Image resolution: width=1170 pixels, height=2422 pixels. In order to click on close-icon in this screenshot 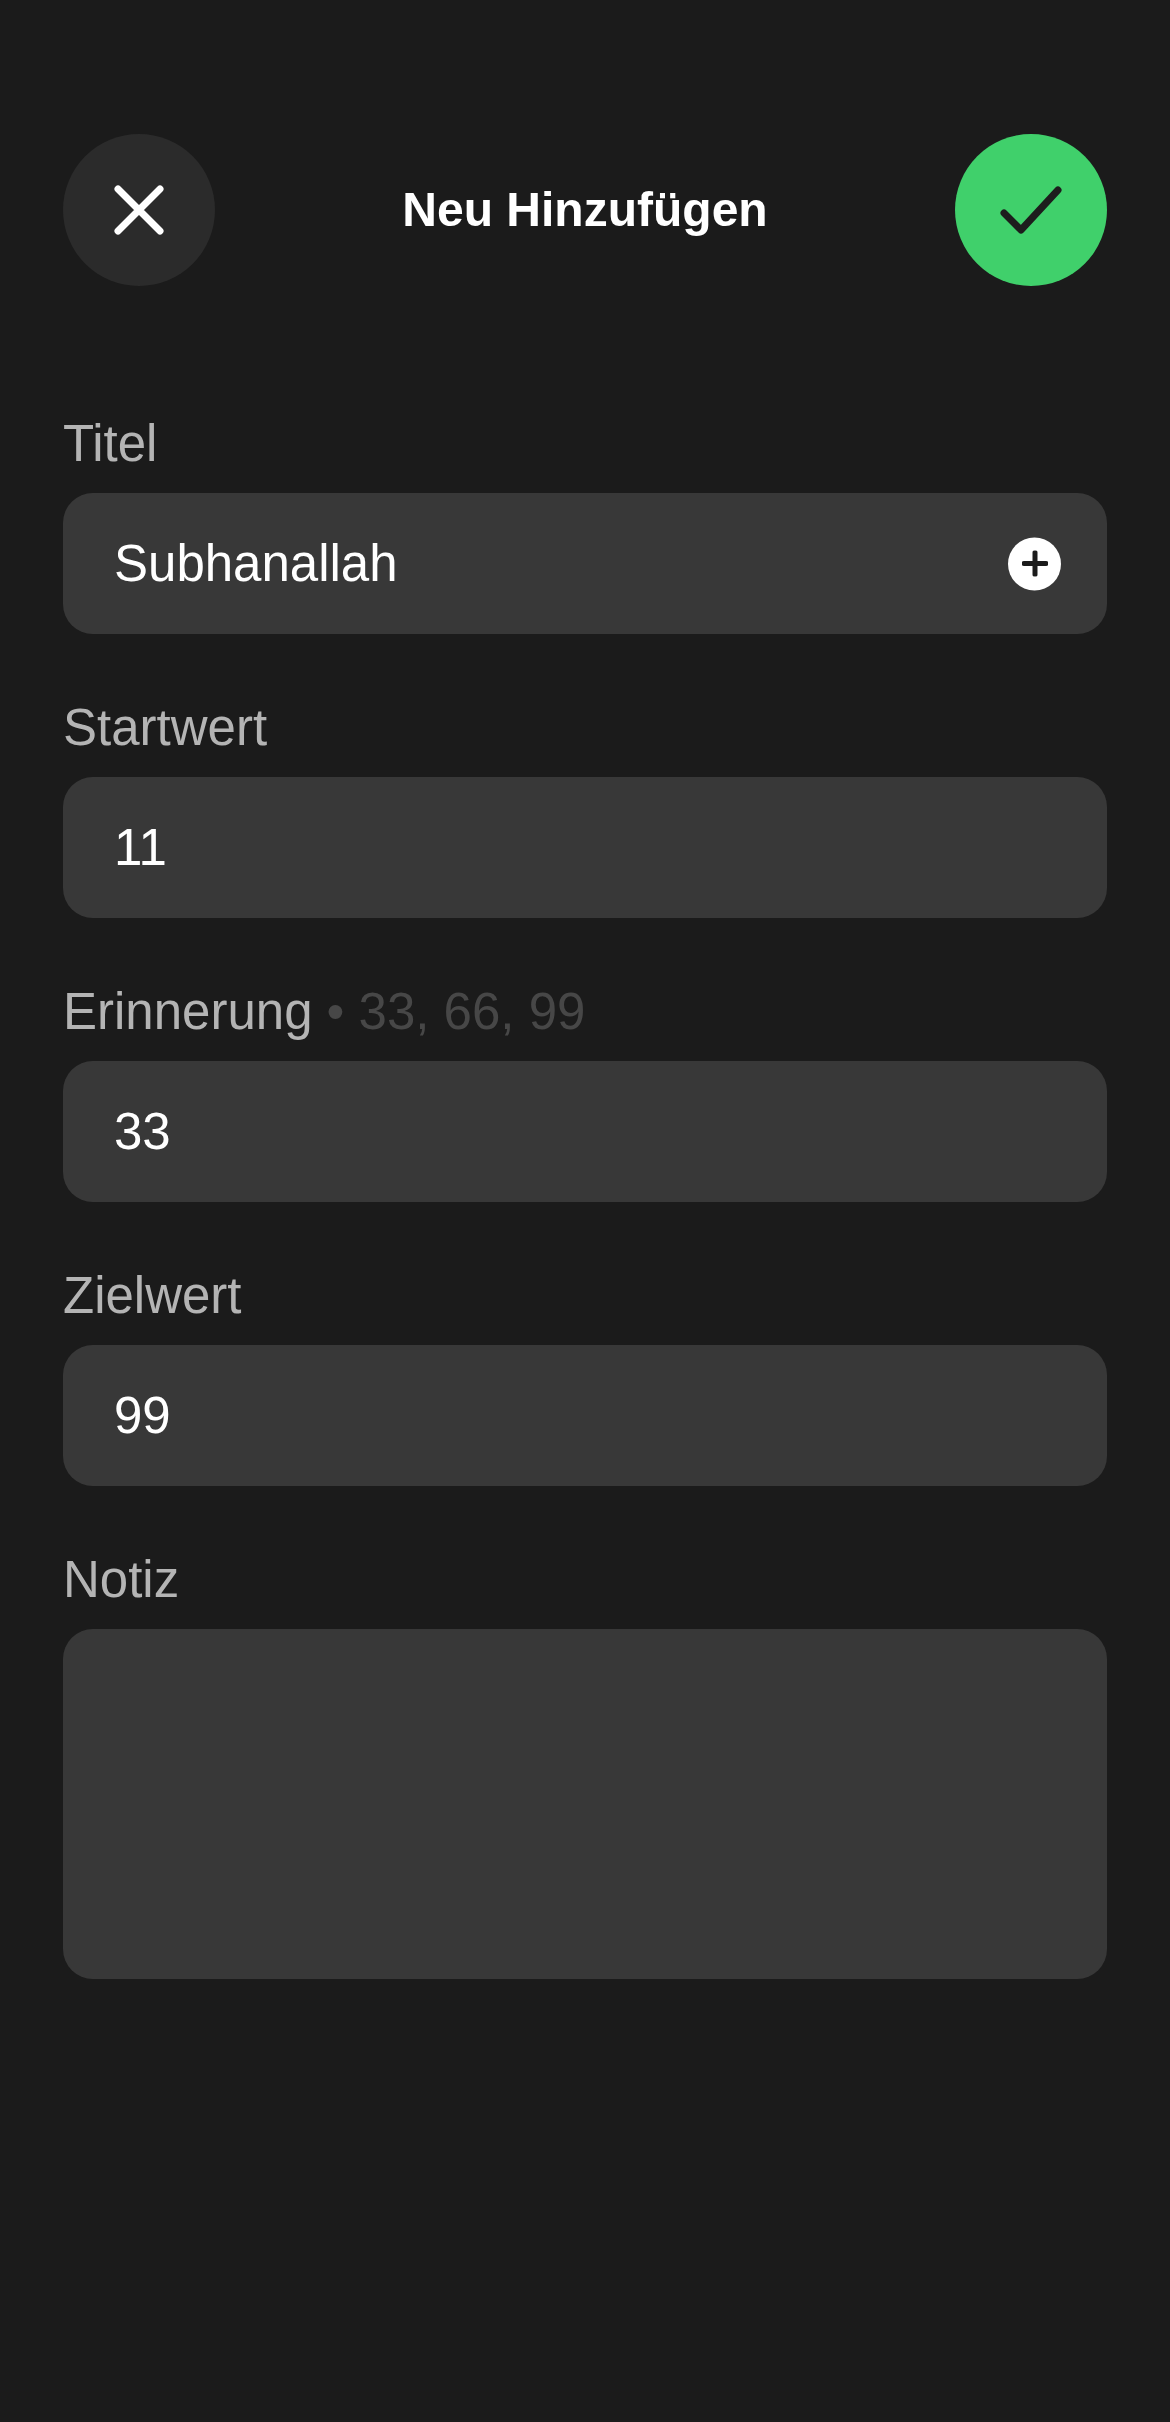, I will do `click(139, 210)`.